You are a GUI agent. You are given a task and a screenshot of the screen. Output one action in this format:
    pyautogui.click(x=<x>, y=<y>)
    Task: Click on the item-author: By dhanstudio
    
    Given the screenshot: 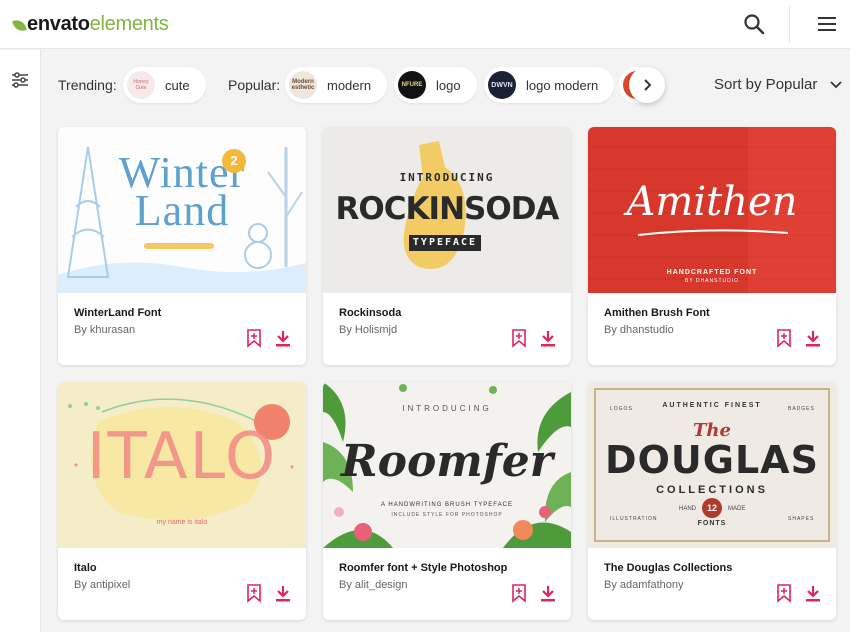 What is the action you would take?
    pyautogui.click(x=639, y=330)
    